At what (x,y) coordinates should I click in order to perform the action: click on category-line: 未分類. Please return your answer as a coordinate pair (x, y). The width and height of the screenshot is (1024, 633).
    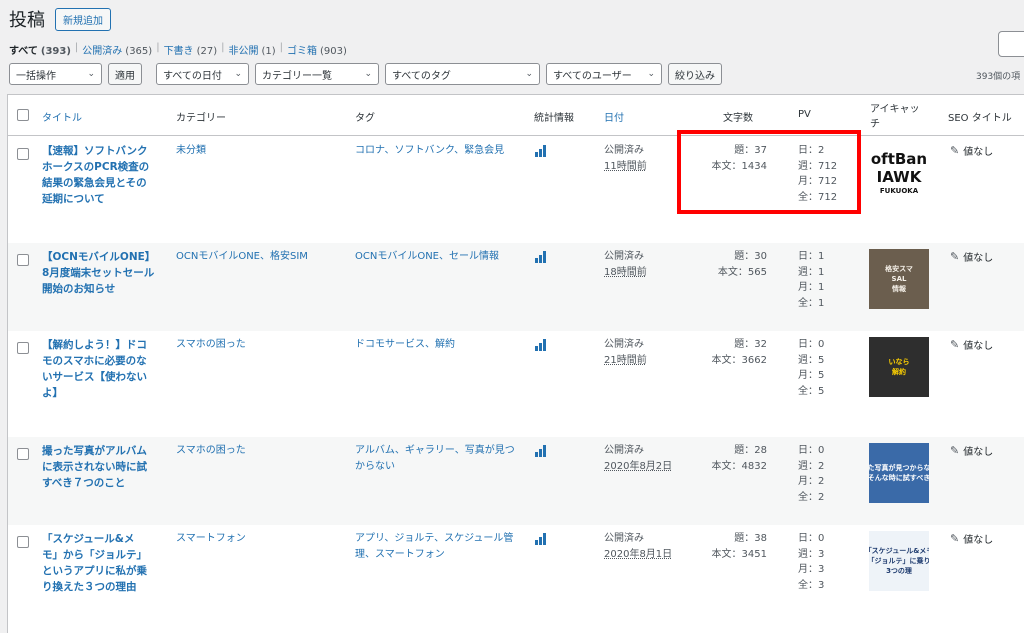
    Looking at the image, I should click on (191, 150).